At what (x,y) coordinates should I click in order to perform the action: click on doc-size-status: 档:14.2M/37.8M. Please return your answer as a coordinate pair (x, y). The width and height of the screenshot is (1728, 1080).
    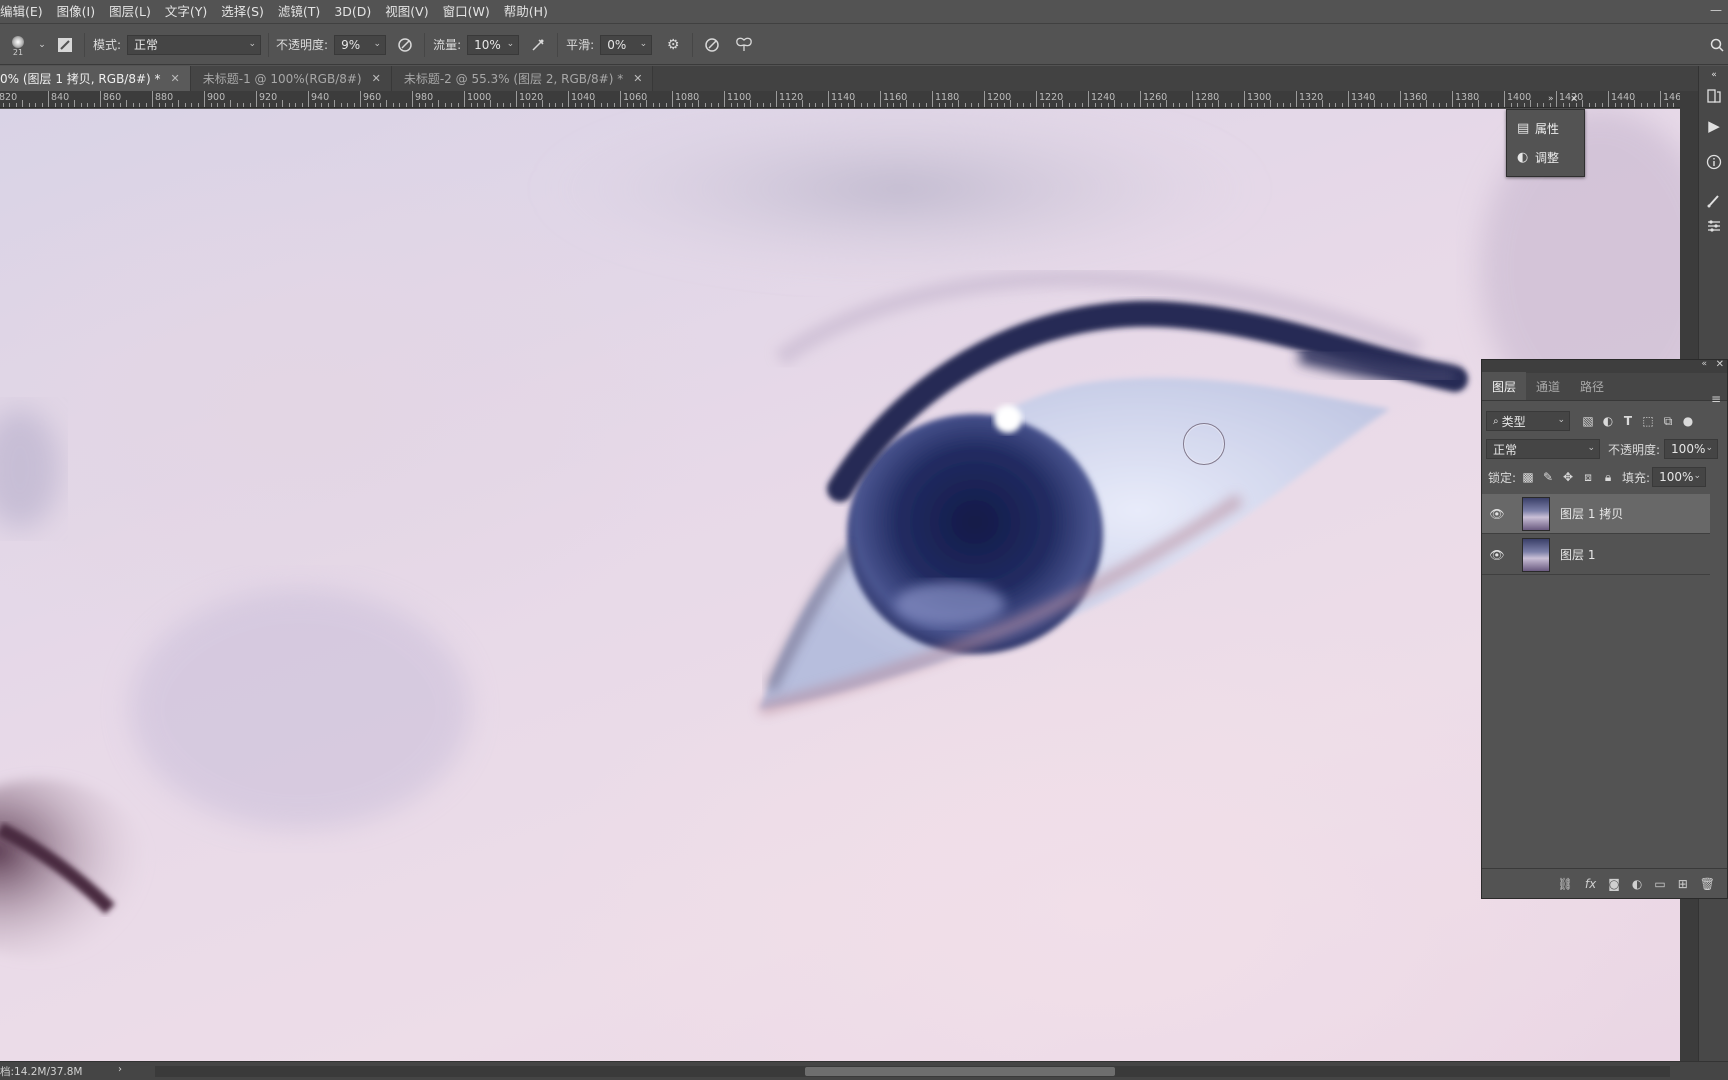
    Looking at the image, I should click on (41, 1072).